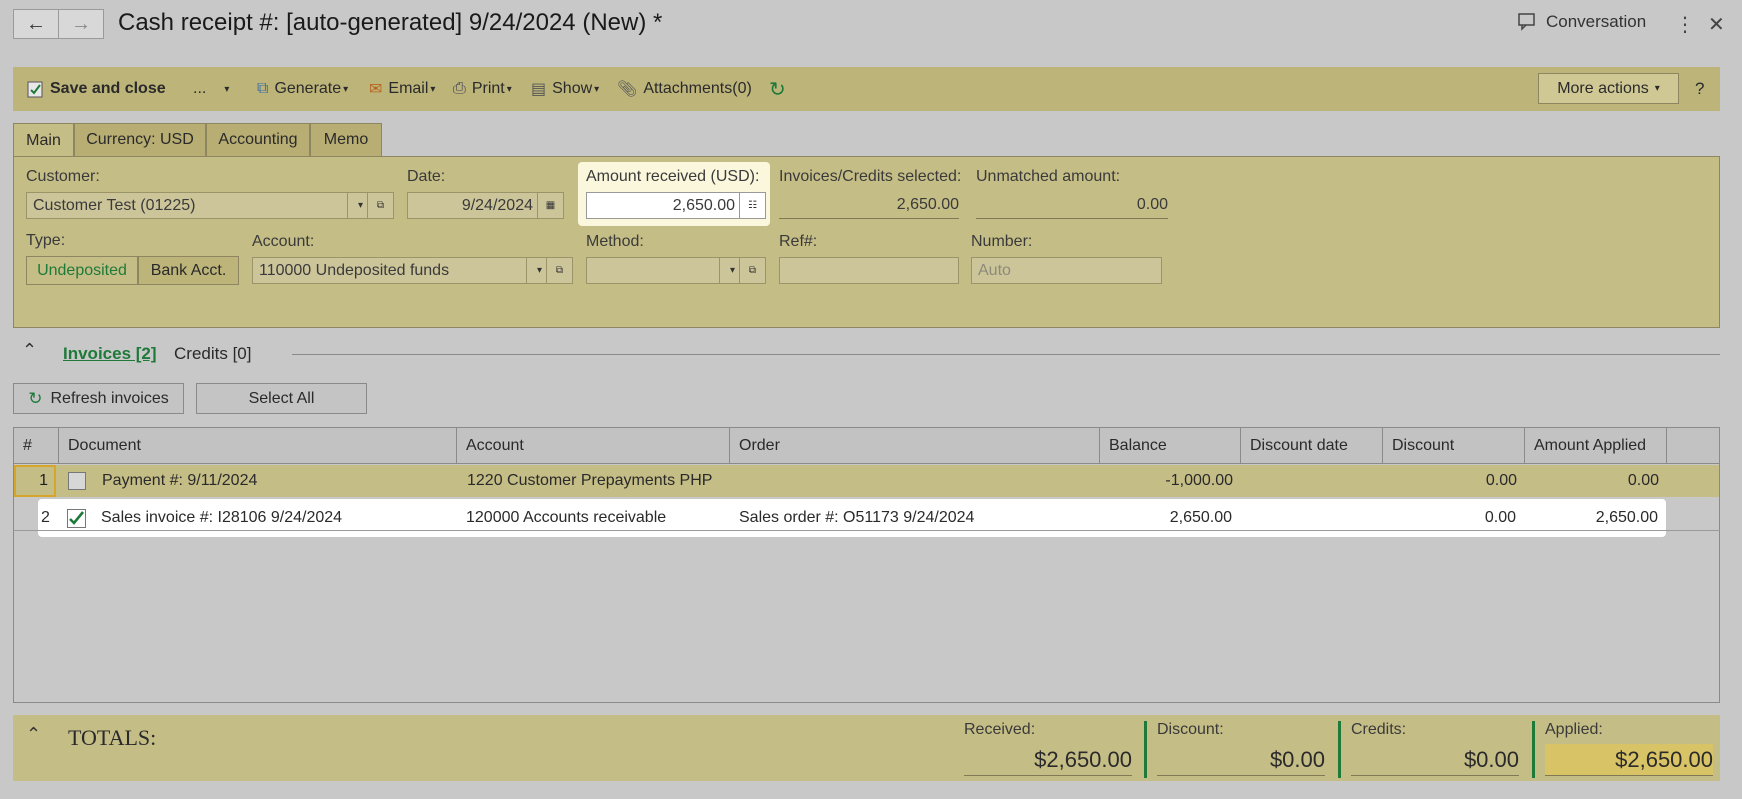  I want to click on column-header-num: #, so click(36, 446).